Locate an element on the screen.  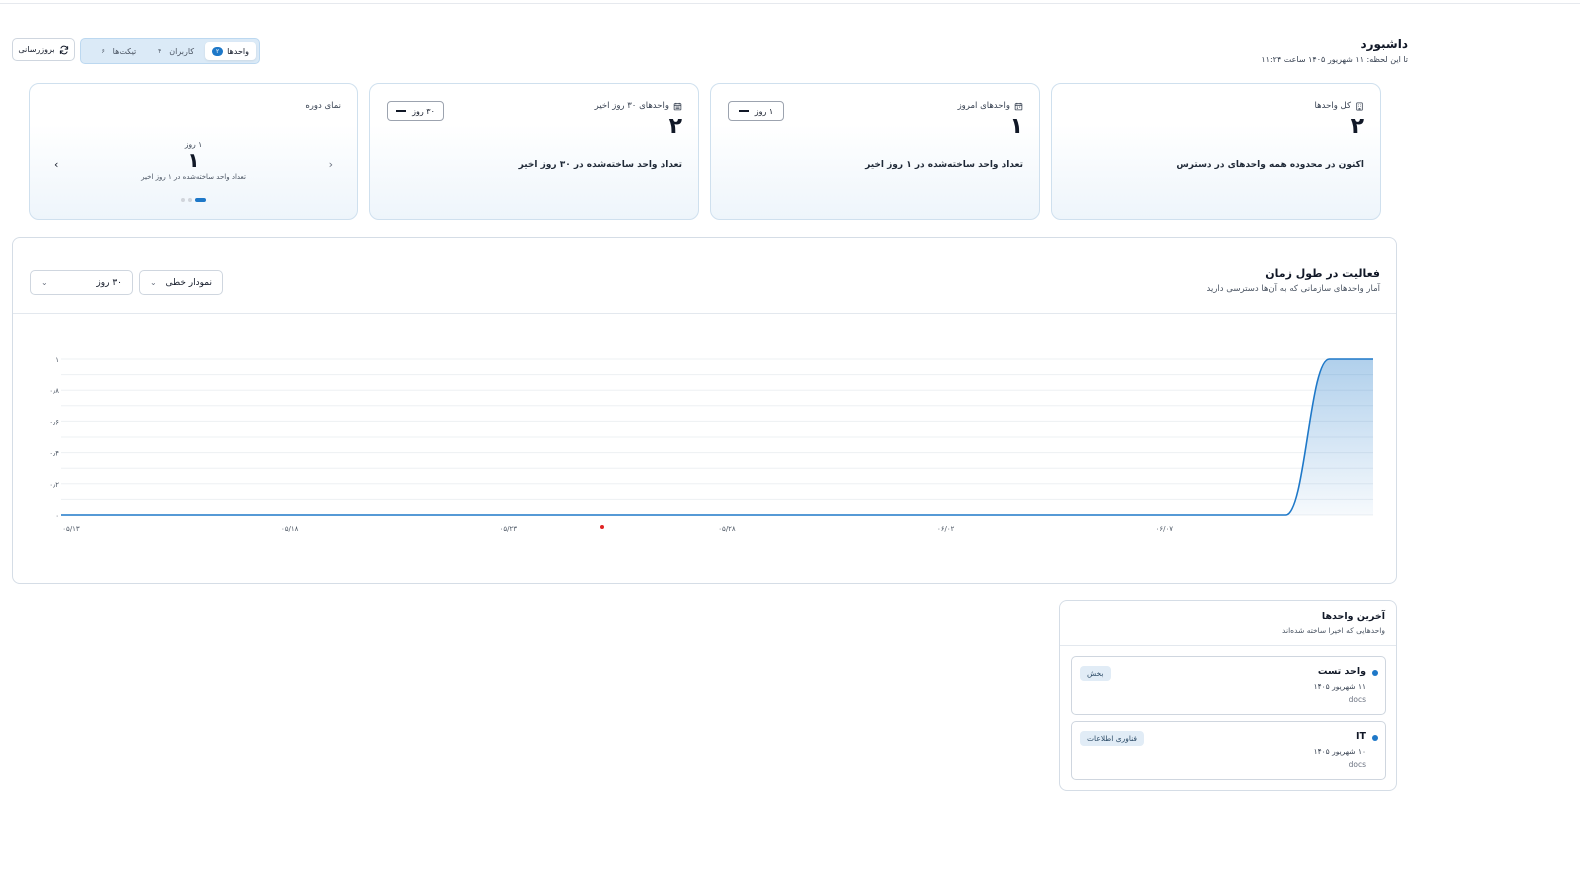
x-tick-label: ۰۵/۱۳ is located at coordinates (71, 529).